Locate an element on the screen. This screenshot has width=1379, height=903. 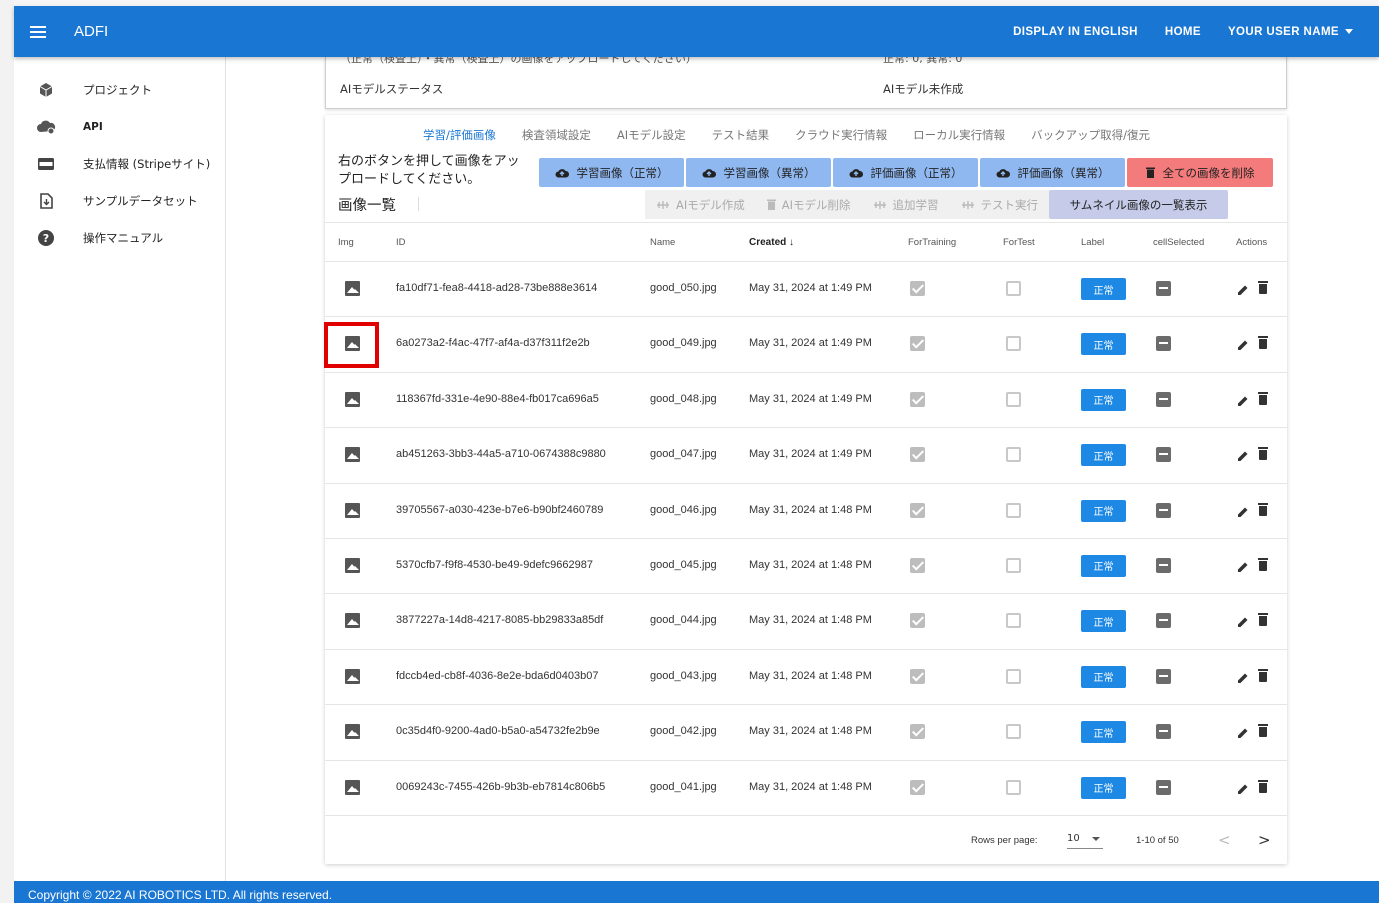
upload-eval-abnormal-button: 評価画像（異常） is located at coordinates (1052, 172).